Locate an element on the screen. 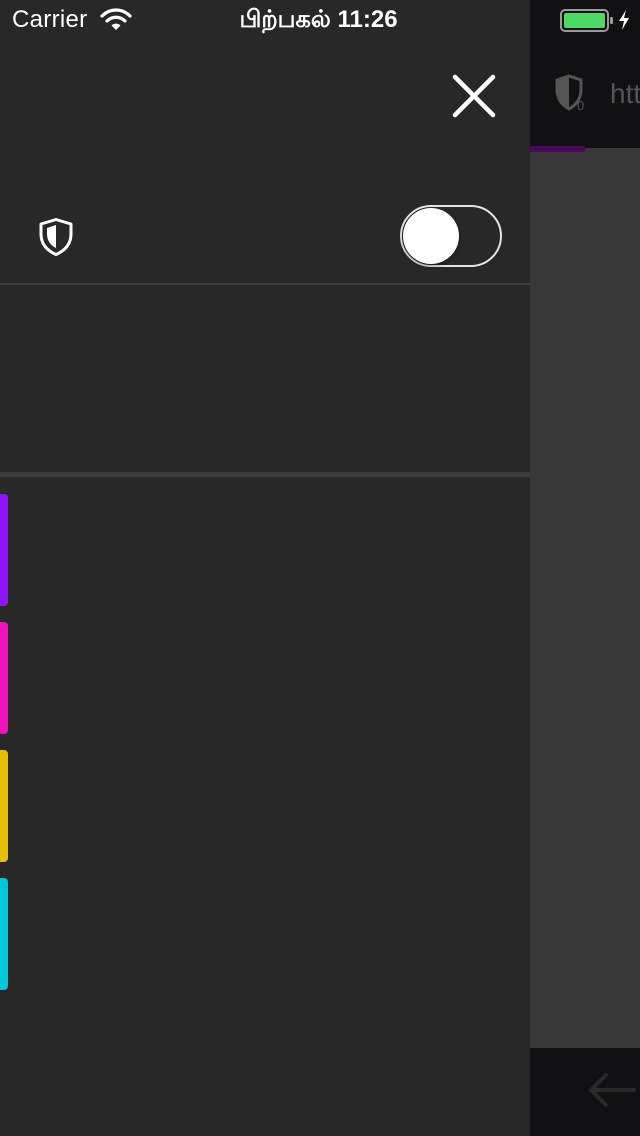  shield-icon is located at coordinates (56, 239).